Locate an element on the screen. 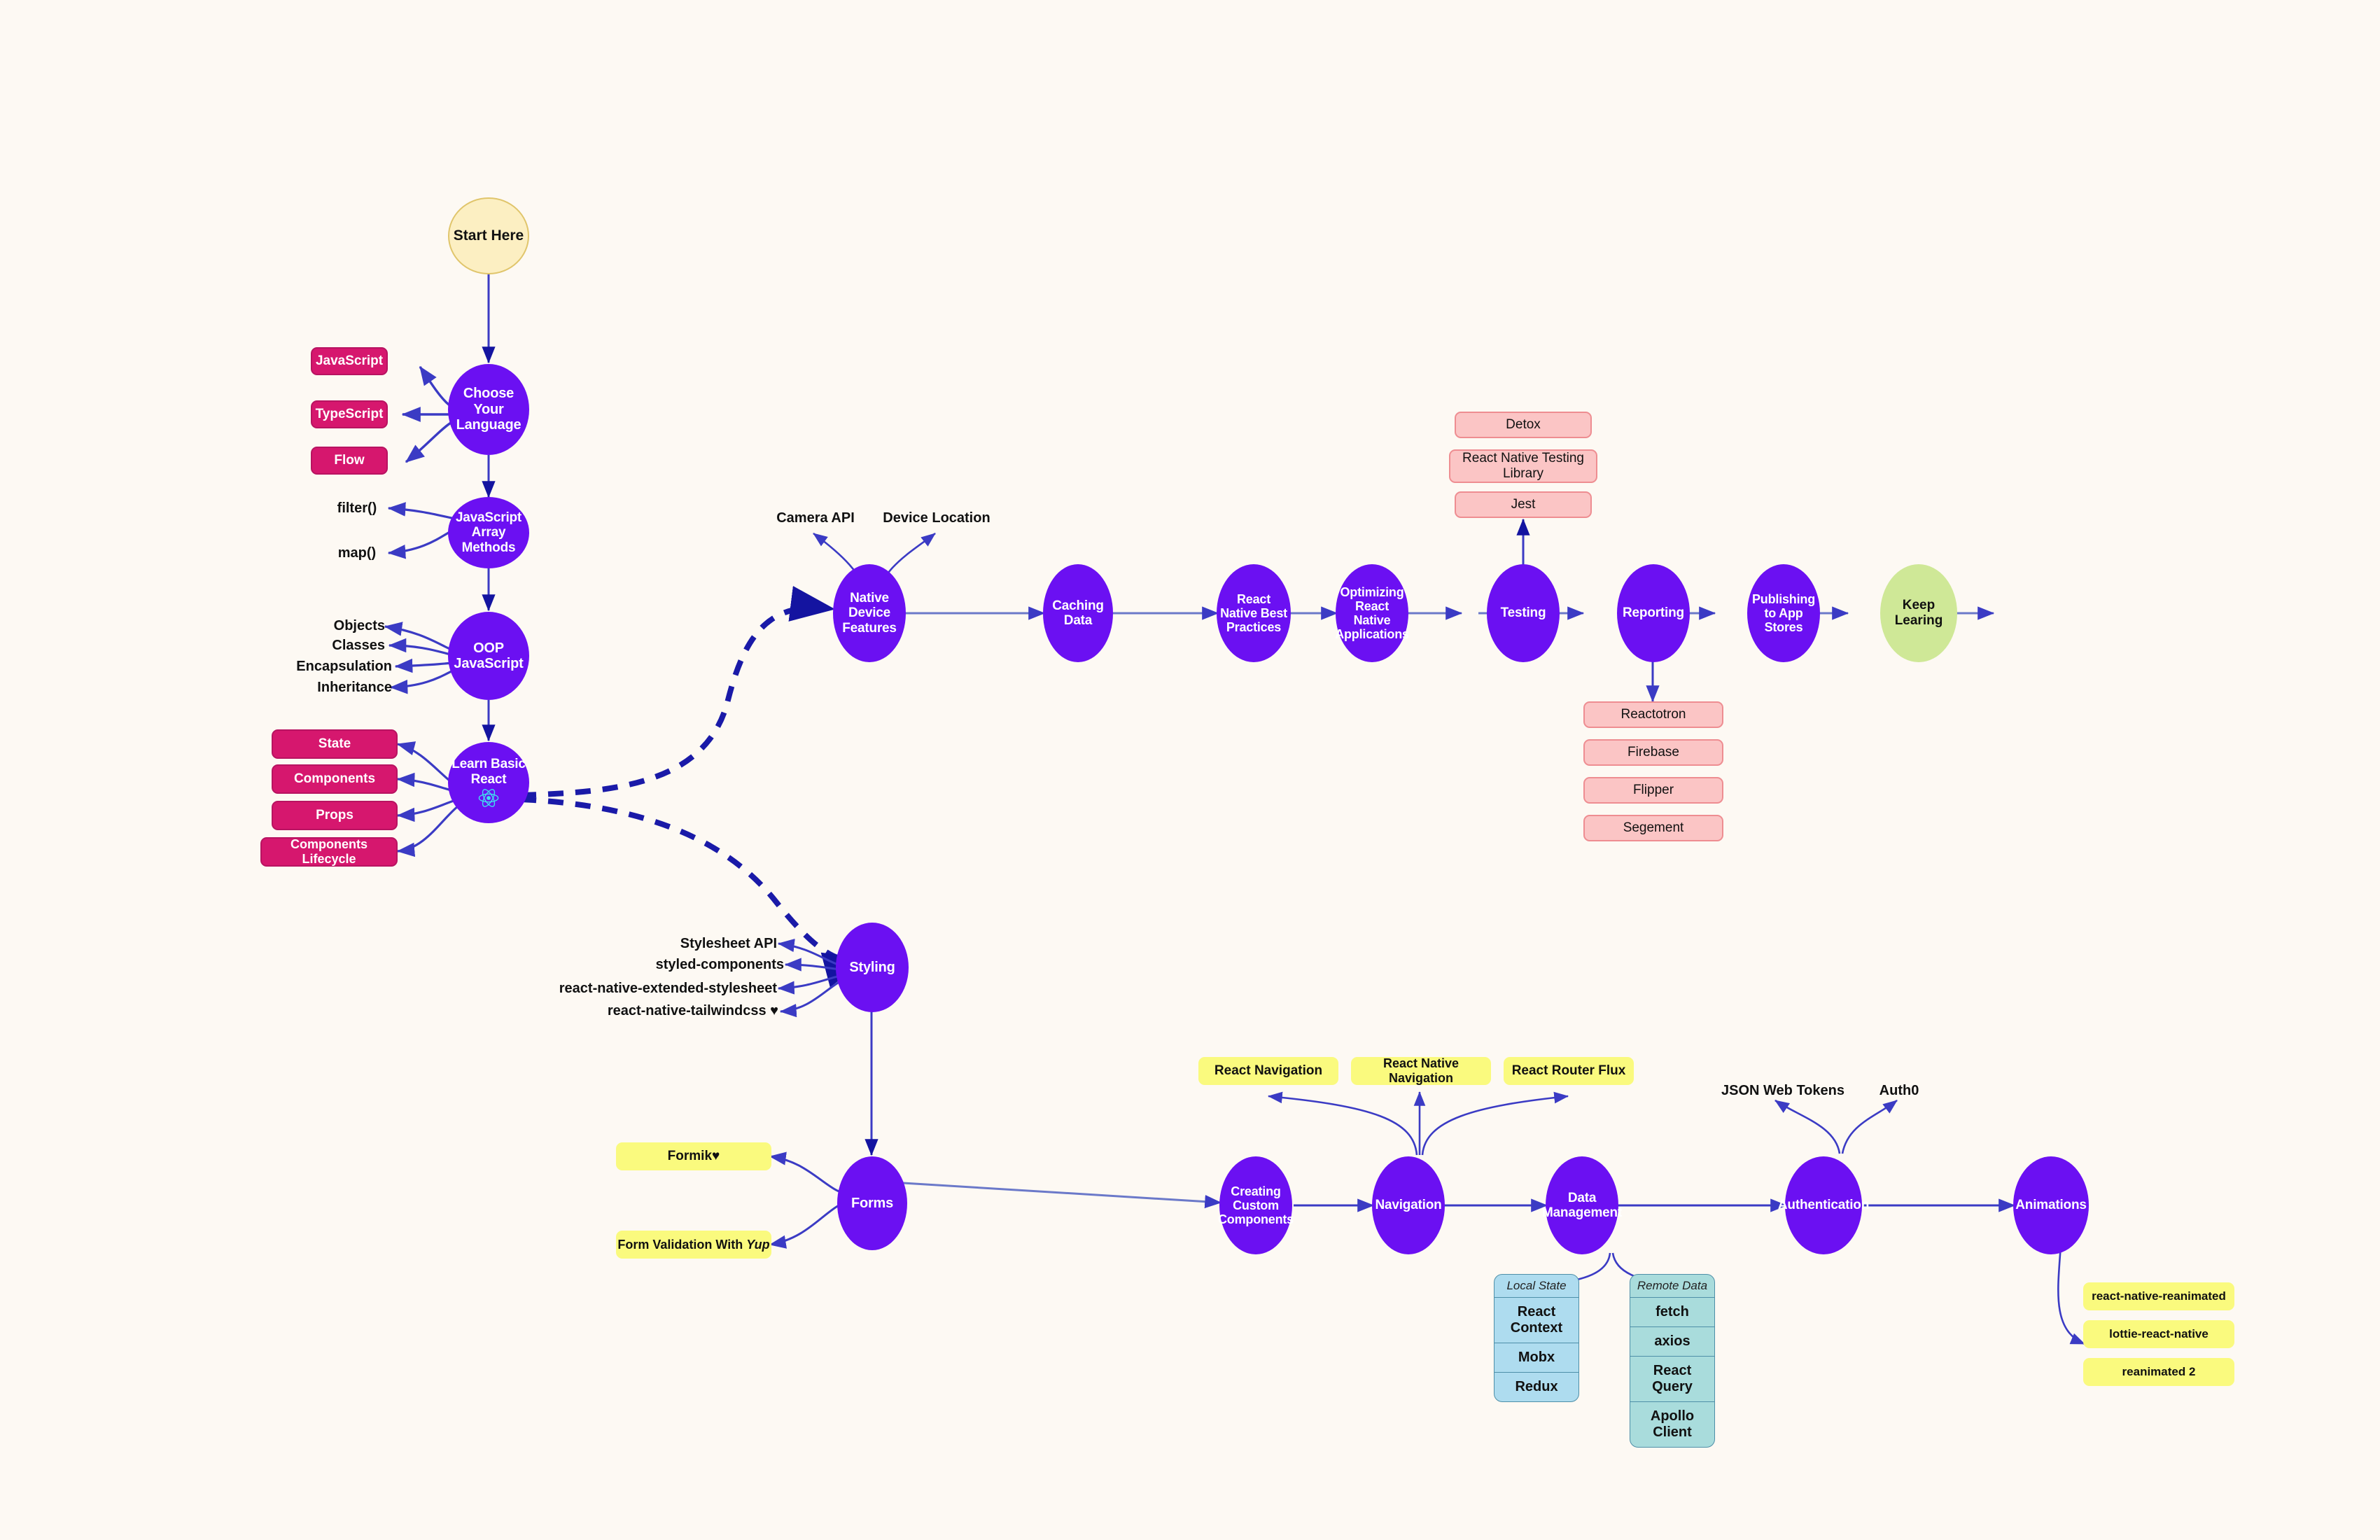  label-camera-api: Camera API is located at coordinates (815, 518).